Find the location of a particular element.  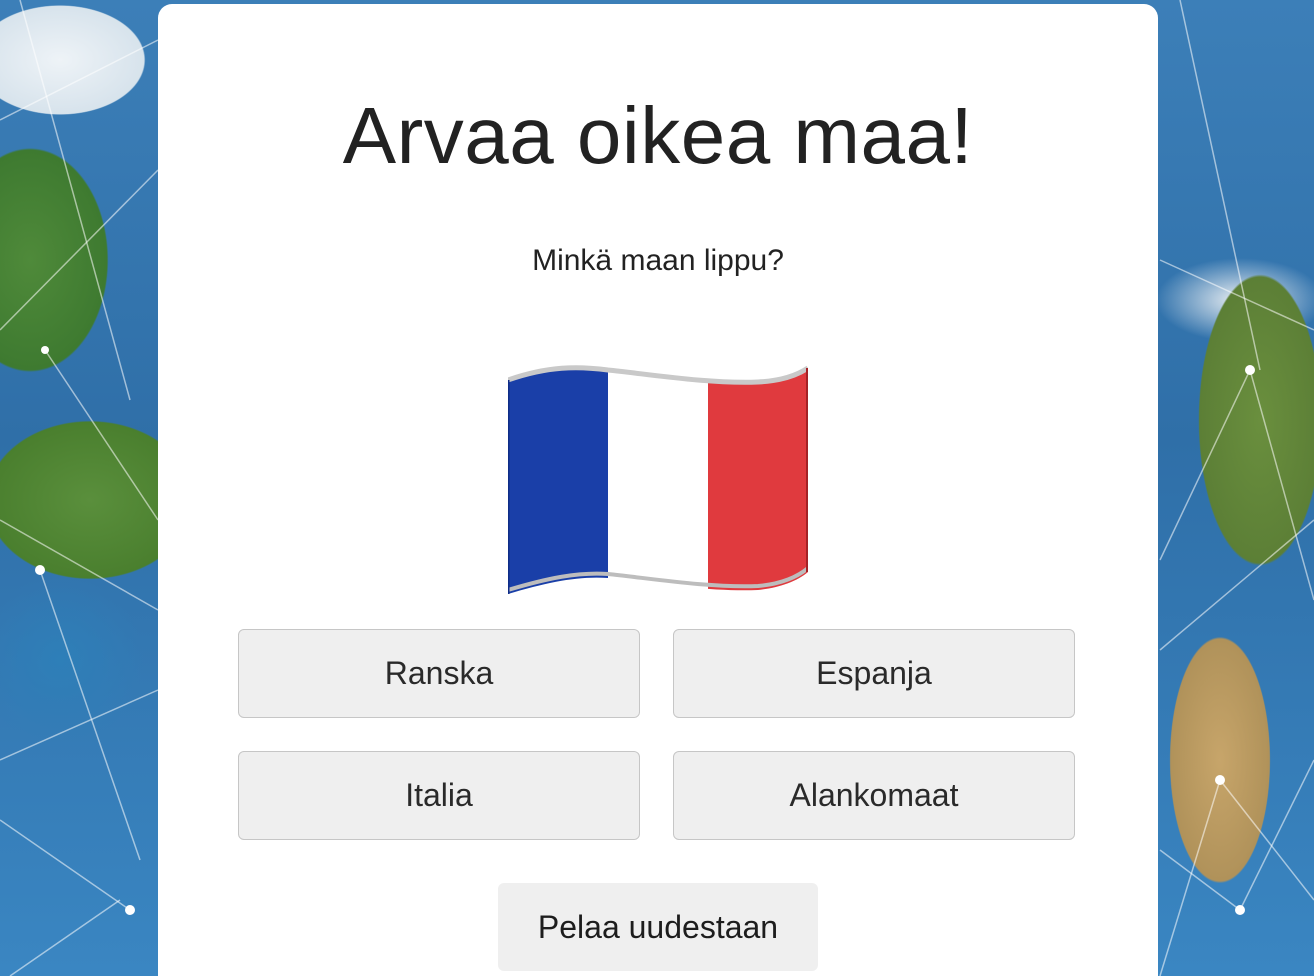

page-title: Arvaa oikea maa! is located at coordinates (658, 135).